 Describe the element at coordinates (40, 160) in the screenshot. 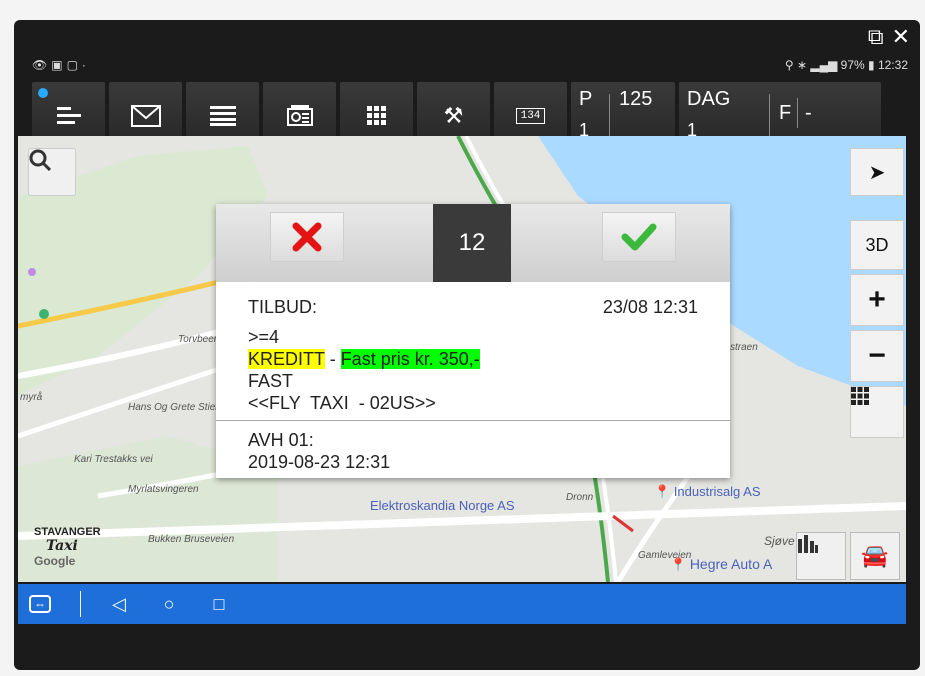

I see `search-icon` at that location.